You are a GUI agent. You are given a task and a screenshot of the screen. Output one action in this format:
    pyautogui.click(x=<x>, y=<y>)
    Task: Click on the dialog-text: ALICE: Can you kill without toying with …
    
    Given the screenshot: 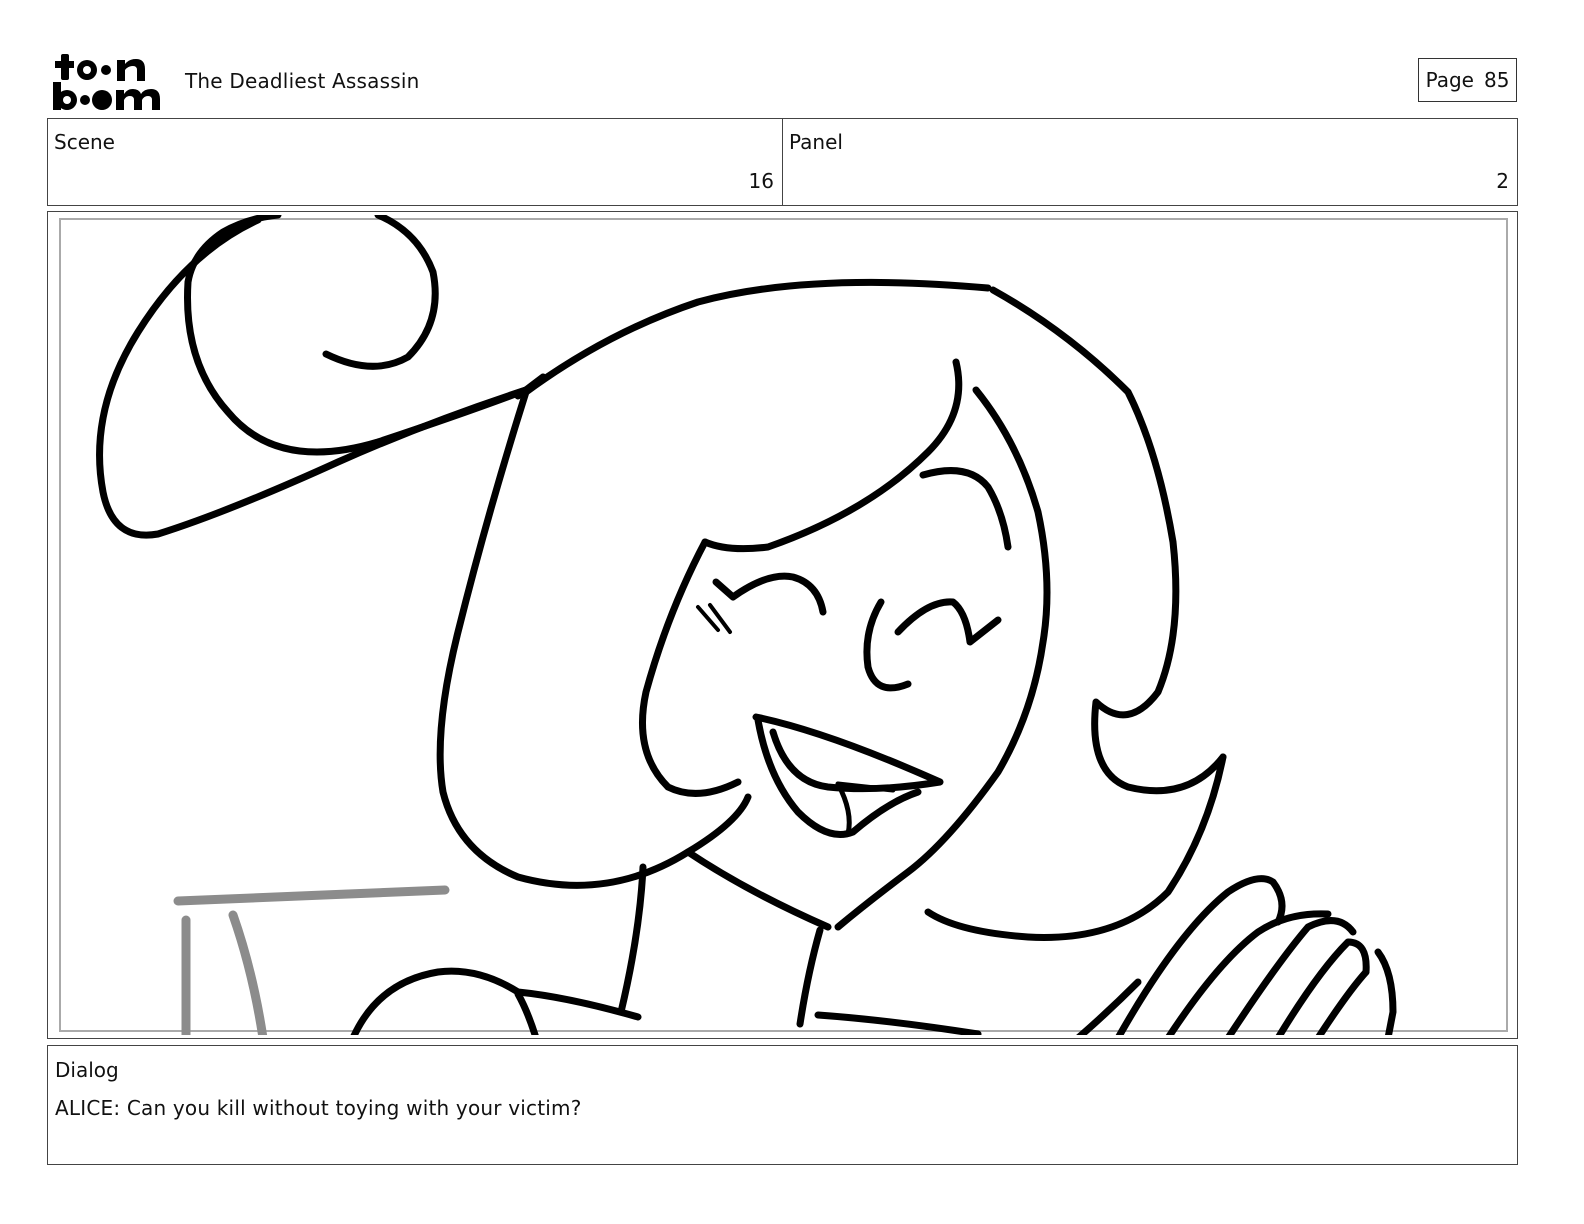 What is the action you would take?
    pyautogui.click(x=318, y=1108)
    